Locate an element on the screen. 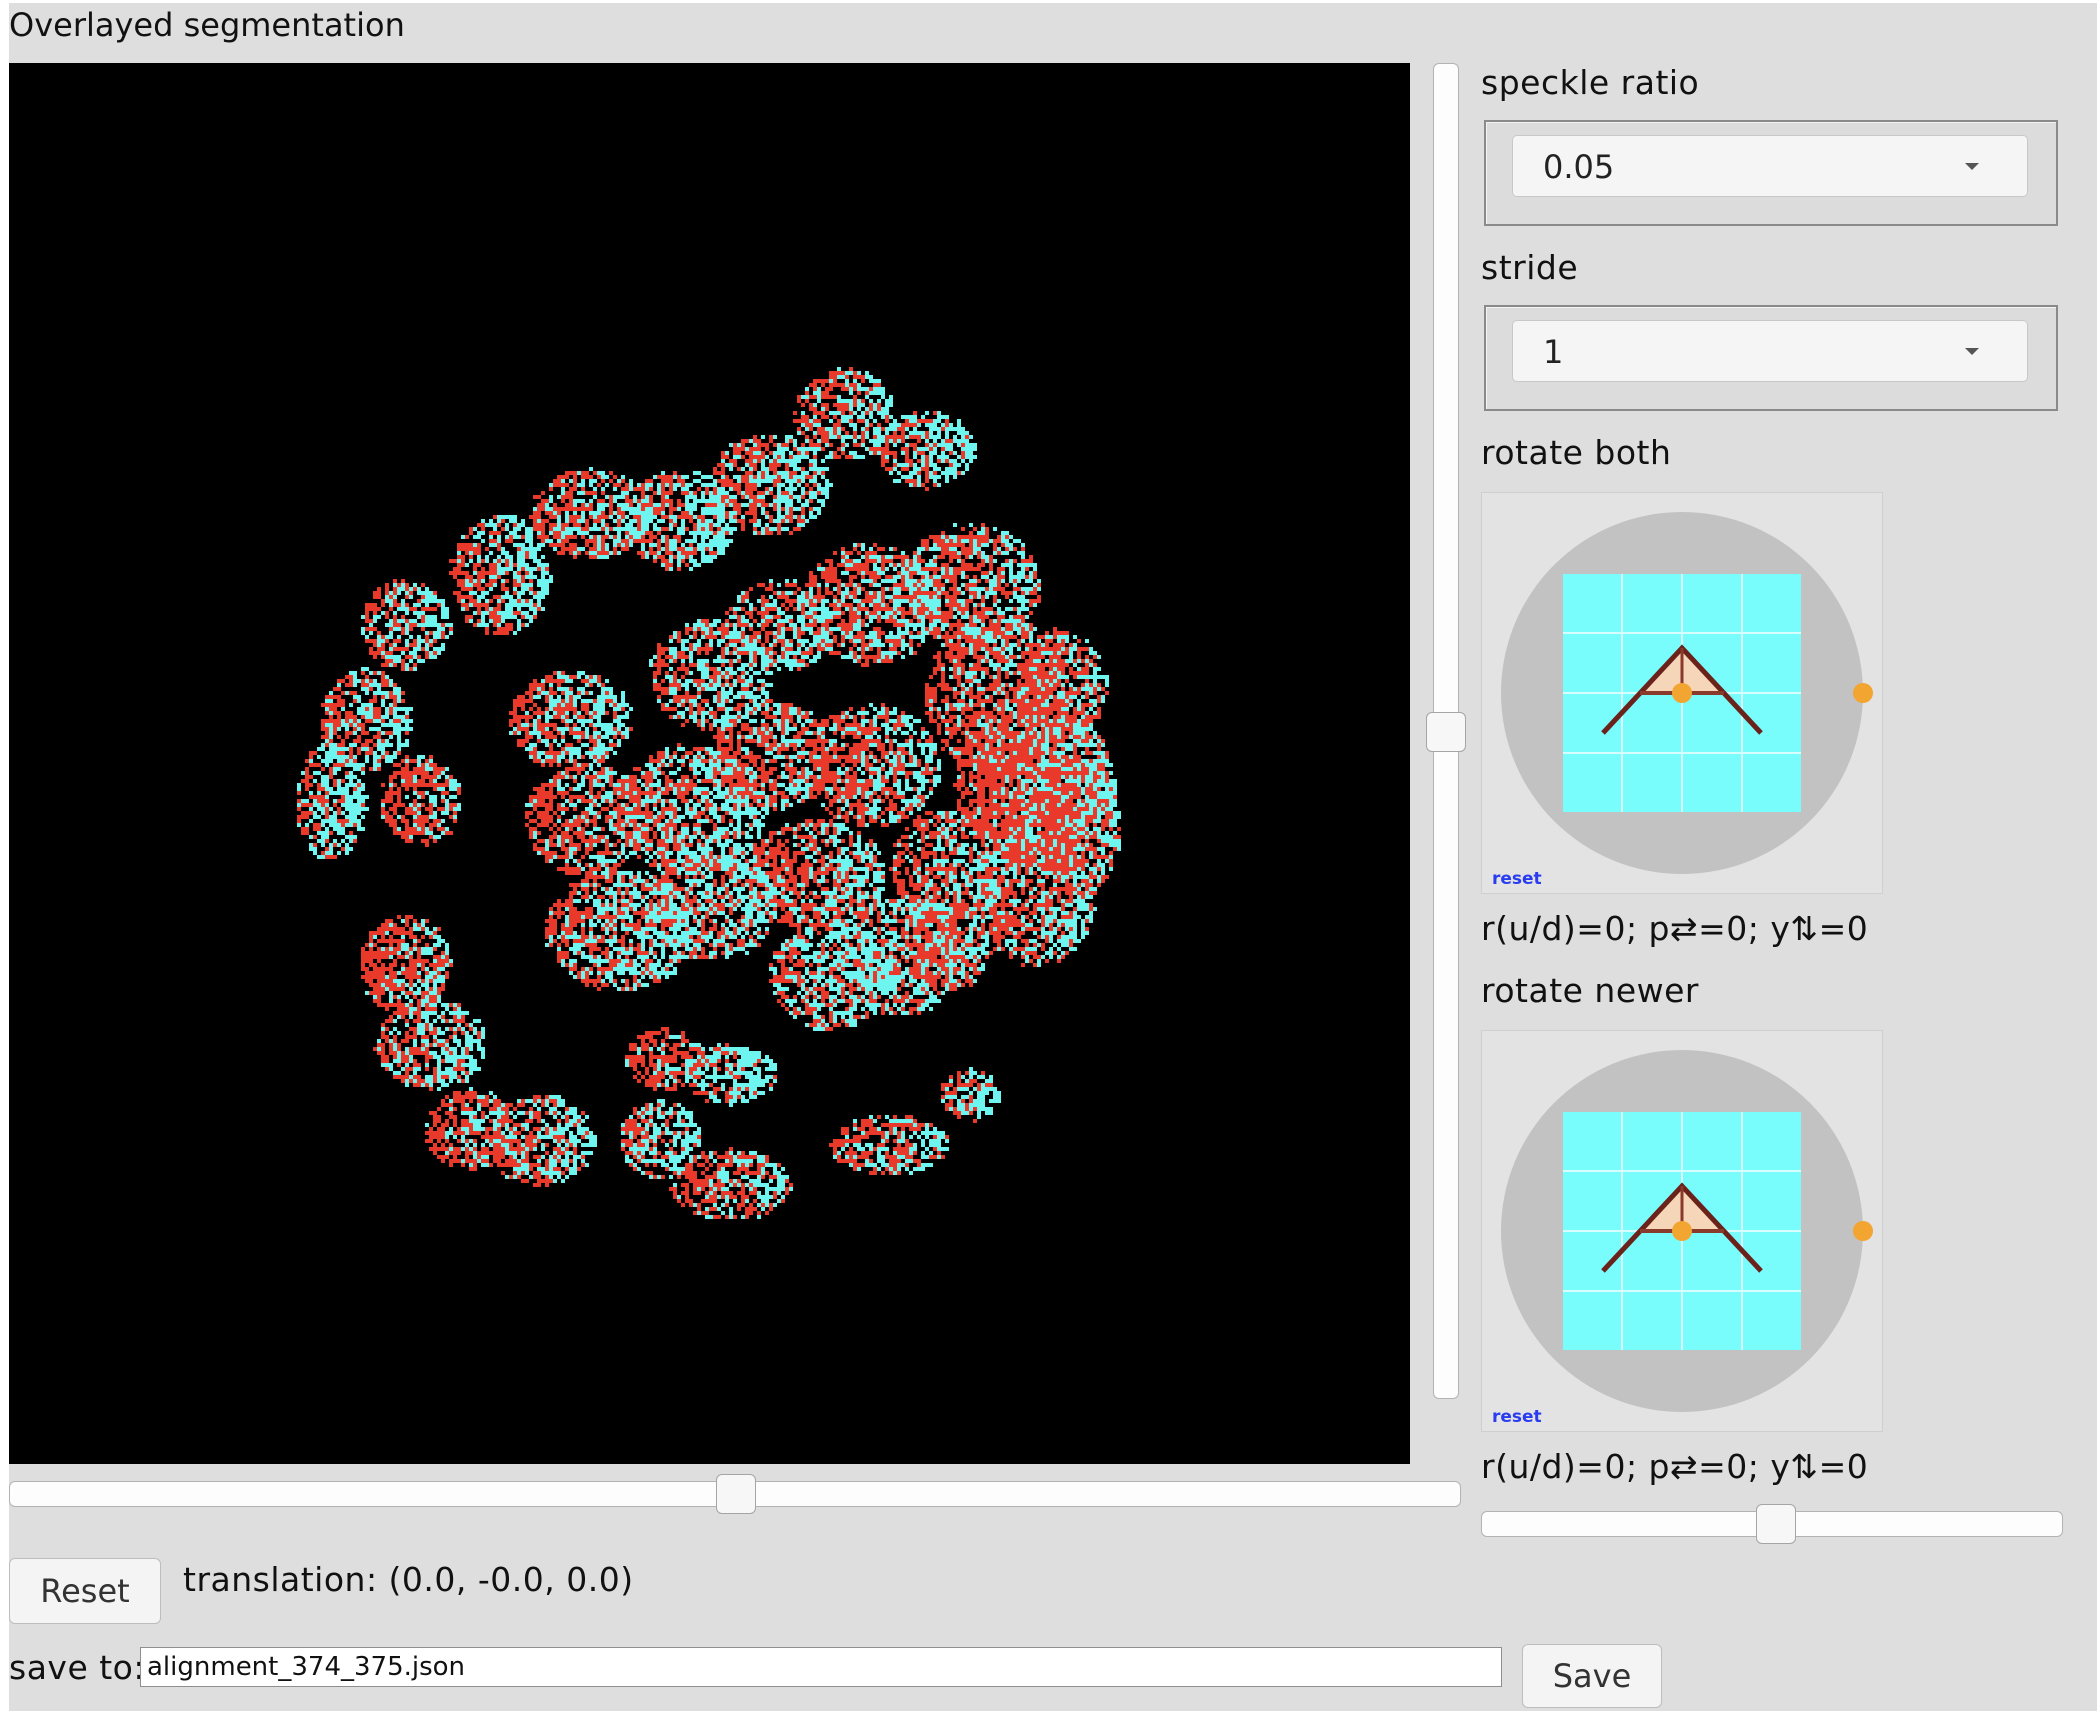  save-to-label: save to: is located at coordinates (77, 1667).